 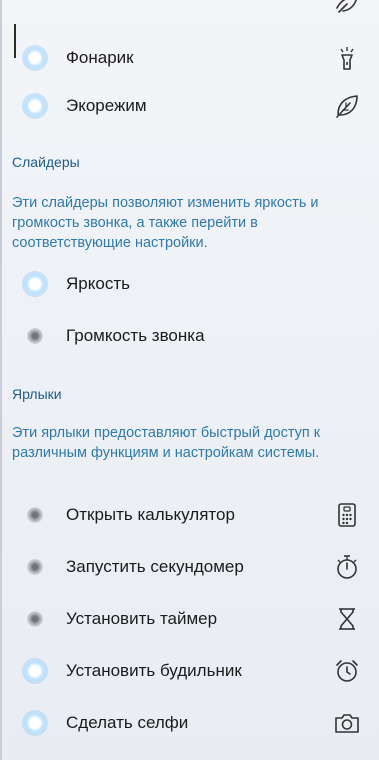 I want to click on shortcut-label: Установить будильник, so click(x=154, y=670).